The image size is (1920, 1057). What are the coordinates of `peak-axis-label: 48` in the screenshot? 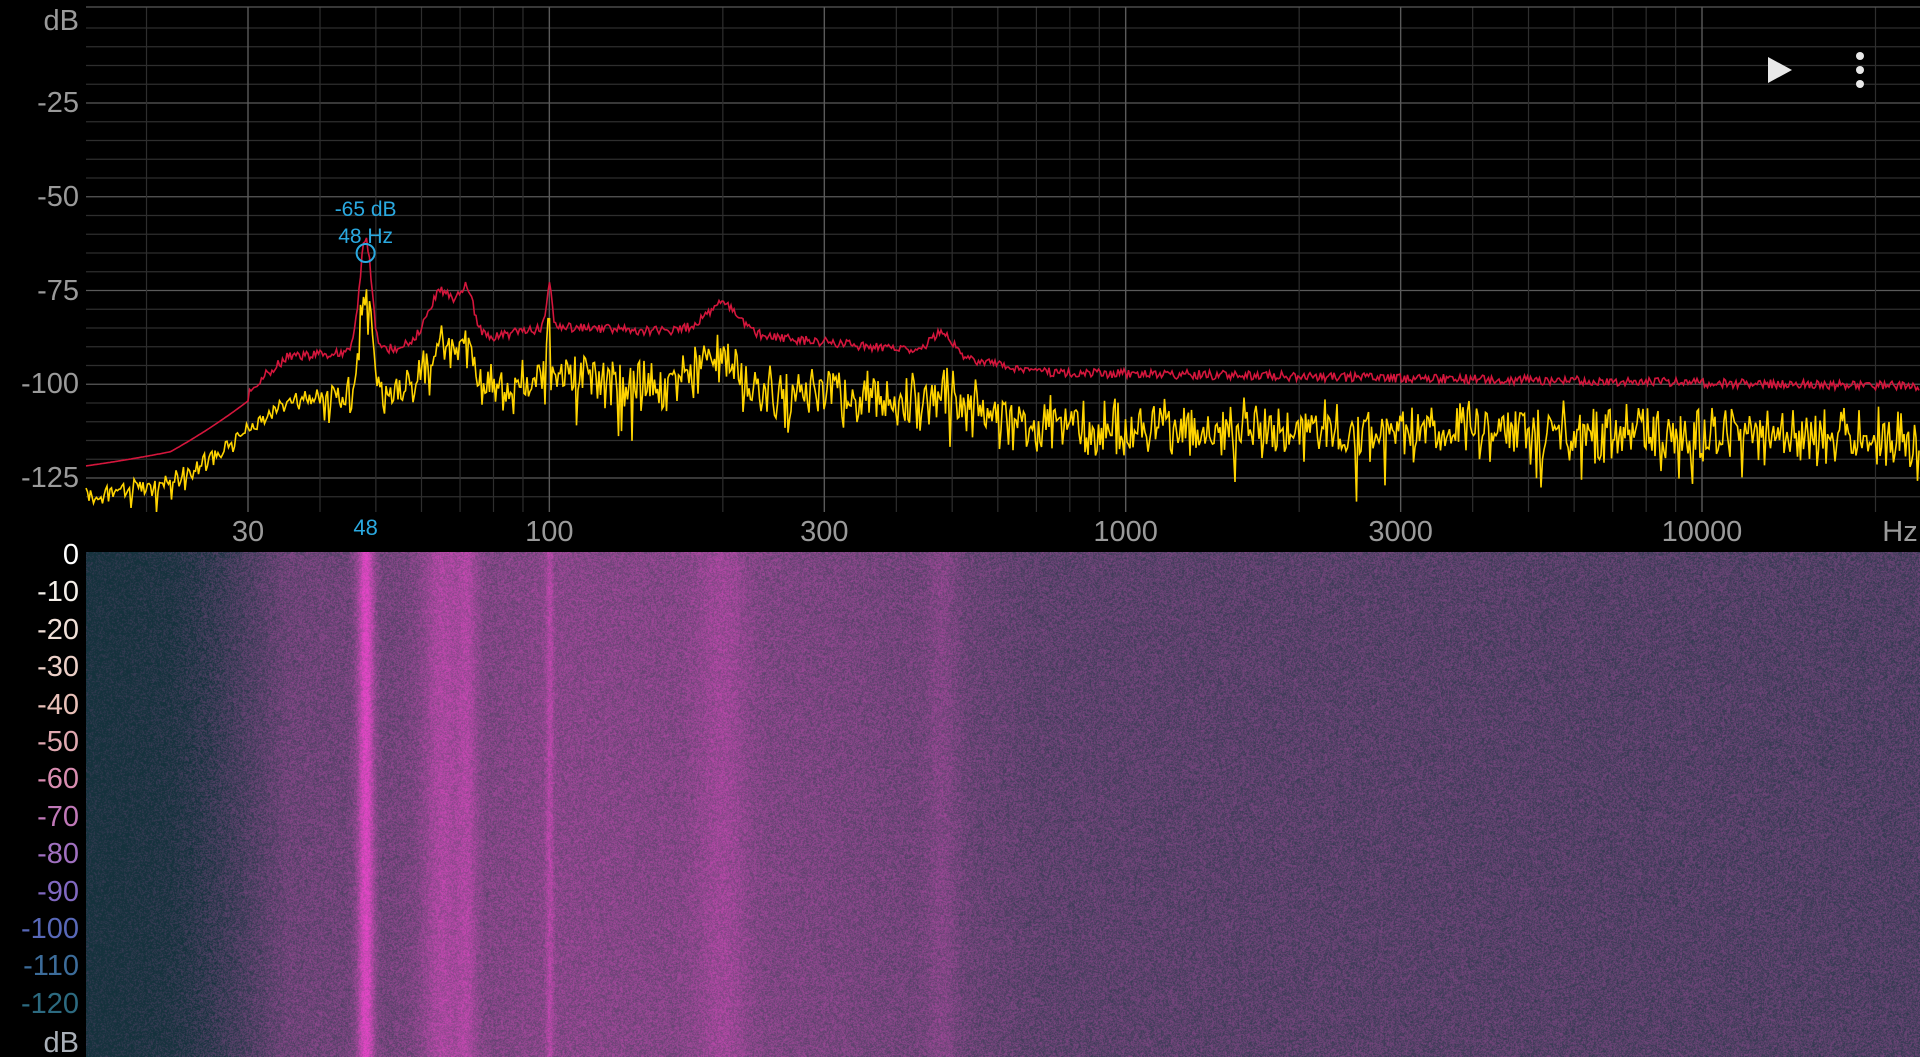 It's located at (365, 527).